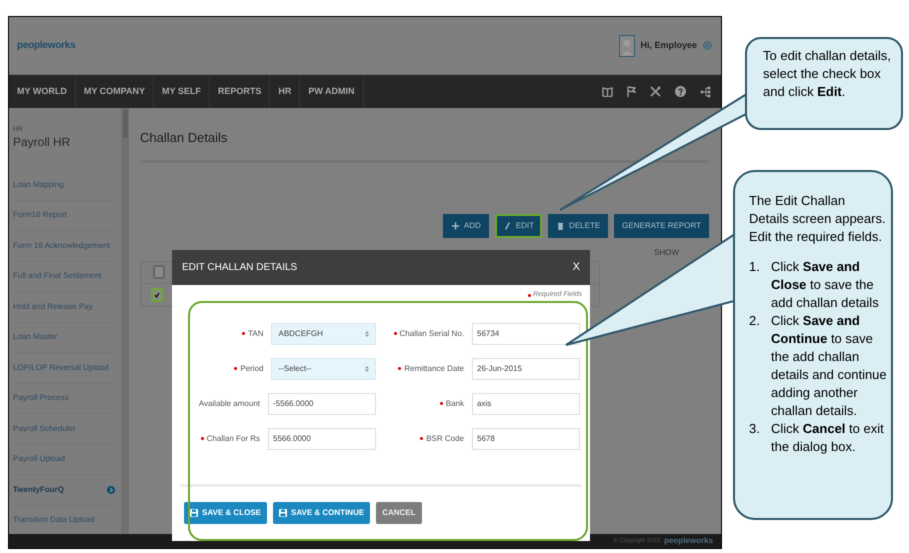  What do you see at coordinates (607, 91) in the screenshot?
I see `book-icon` at bounding box center [607, 91].